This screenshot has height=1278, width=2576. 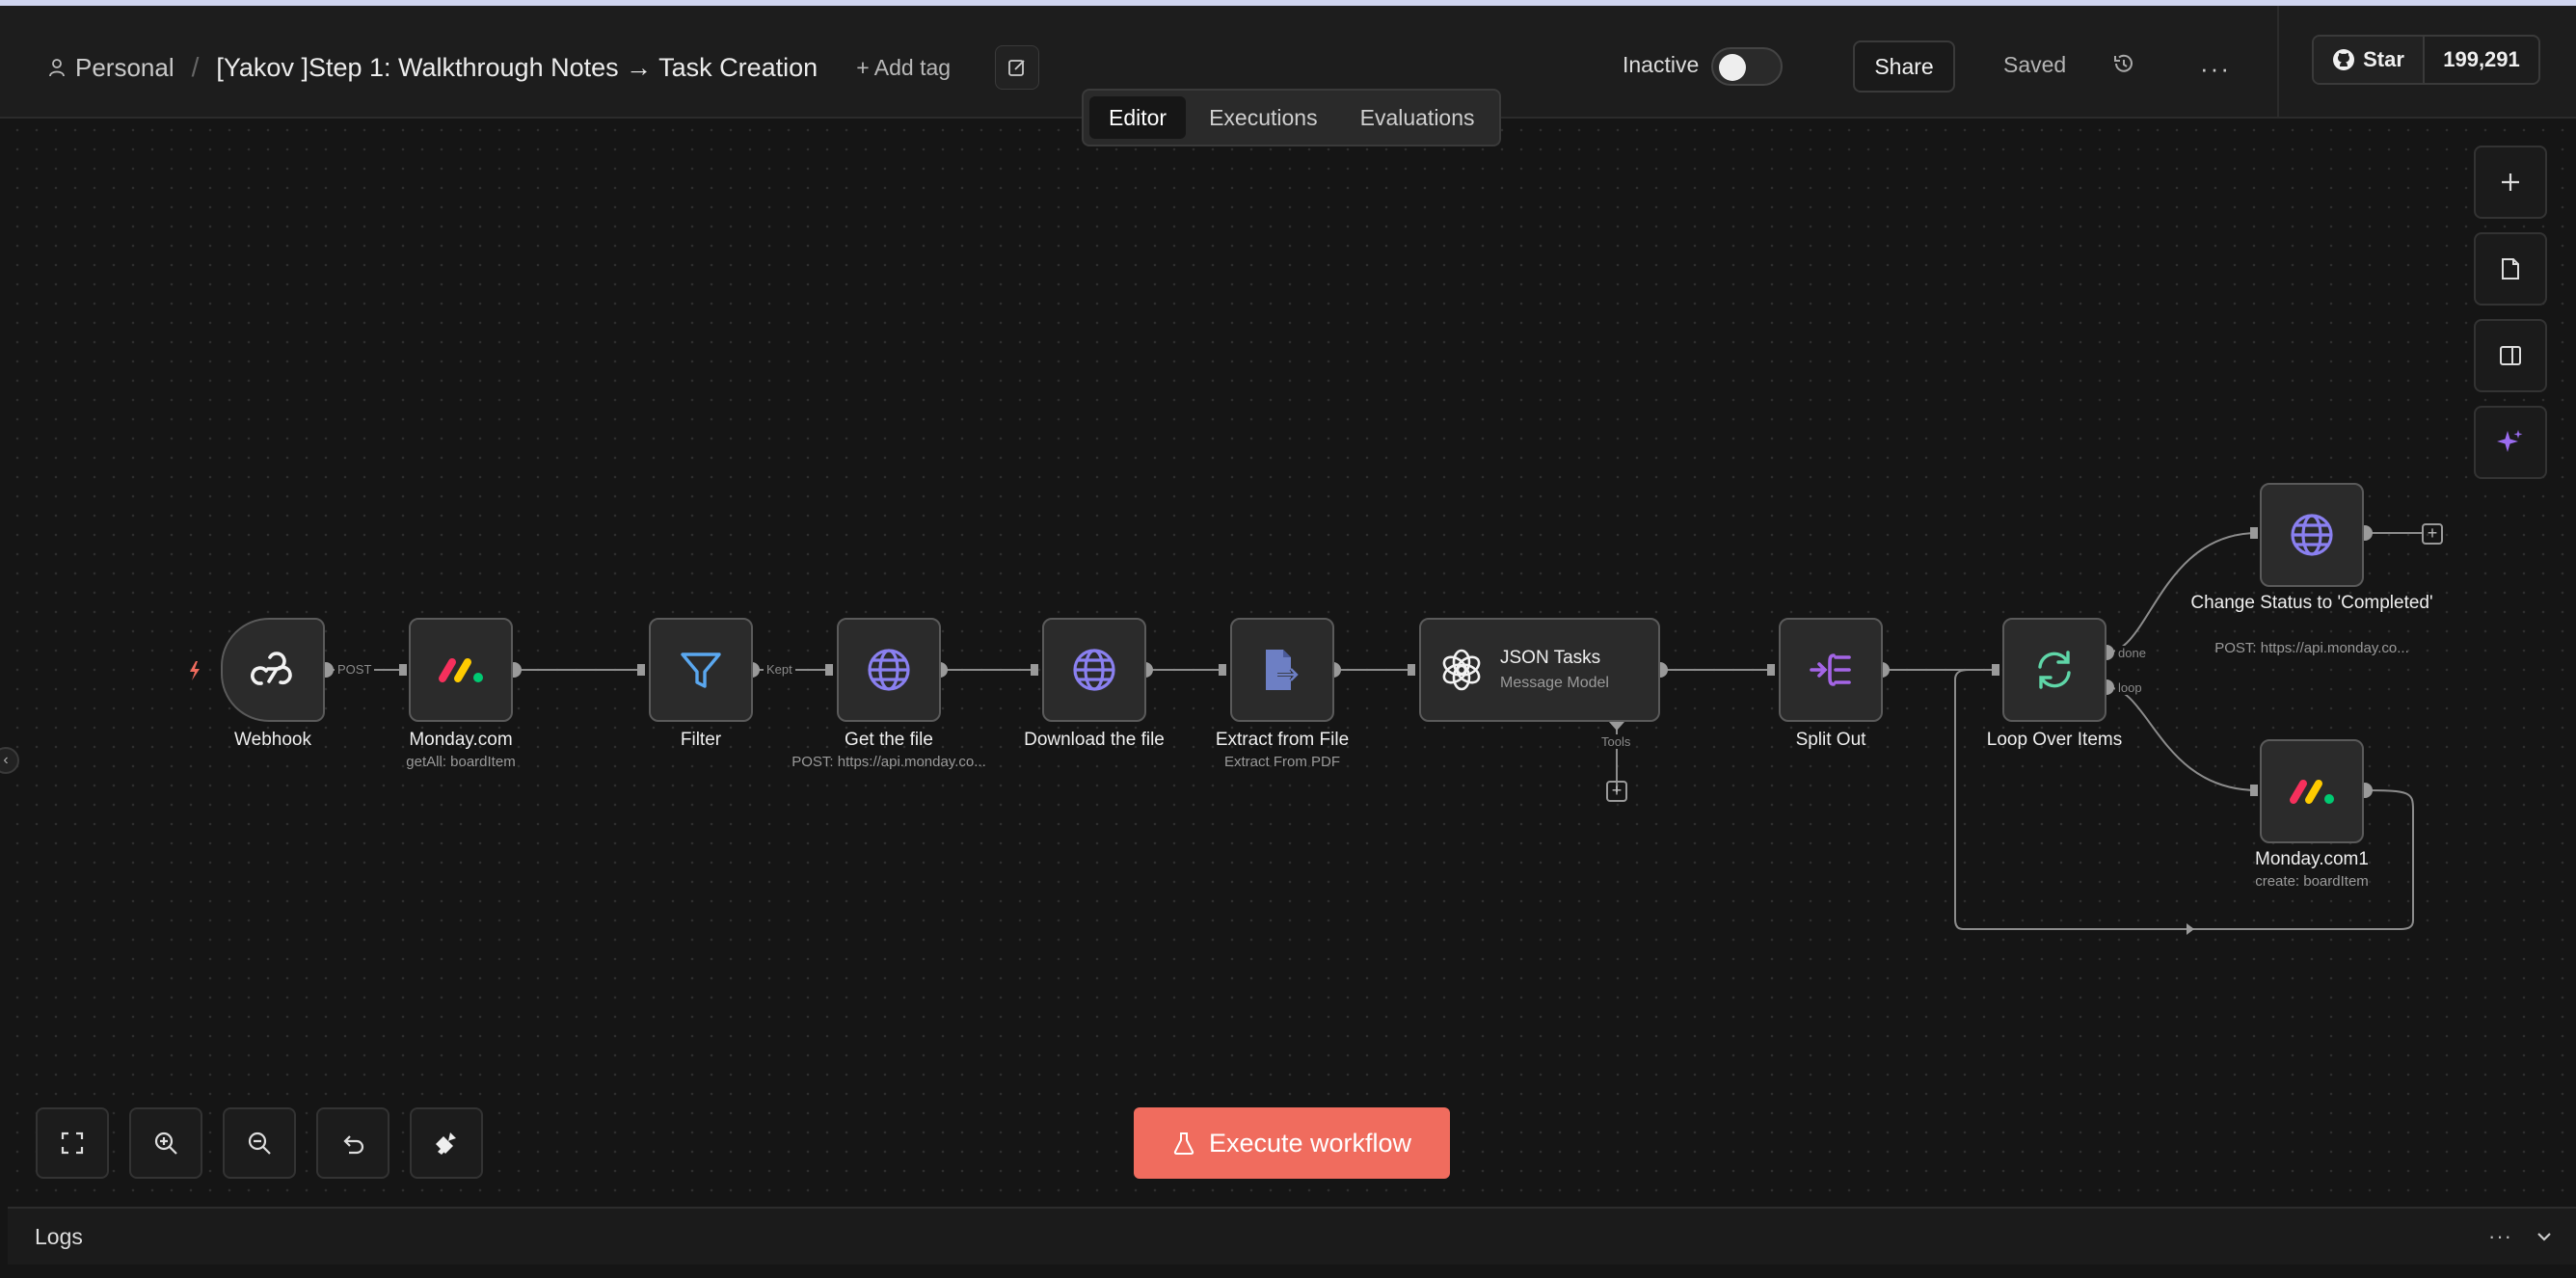 What do you see at coordinates (2123, 66) in the screenshot?
I see `history-icon` at bounding box center [2123, 66].